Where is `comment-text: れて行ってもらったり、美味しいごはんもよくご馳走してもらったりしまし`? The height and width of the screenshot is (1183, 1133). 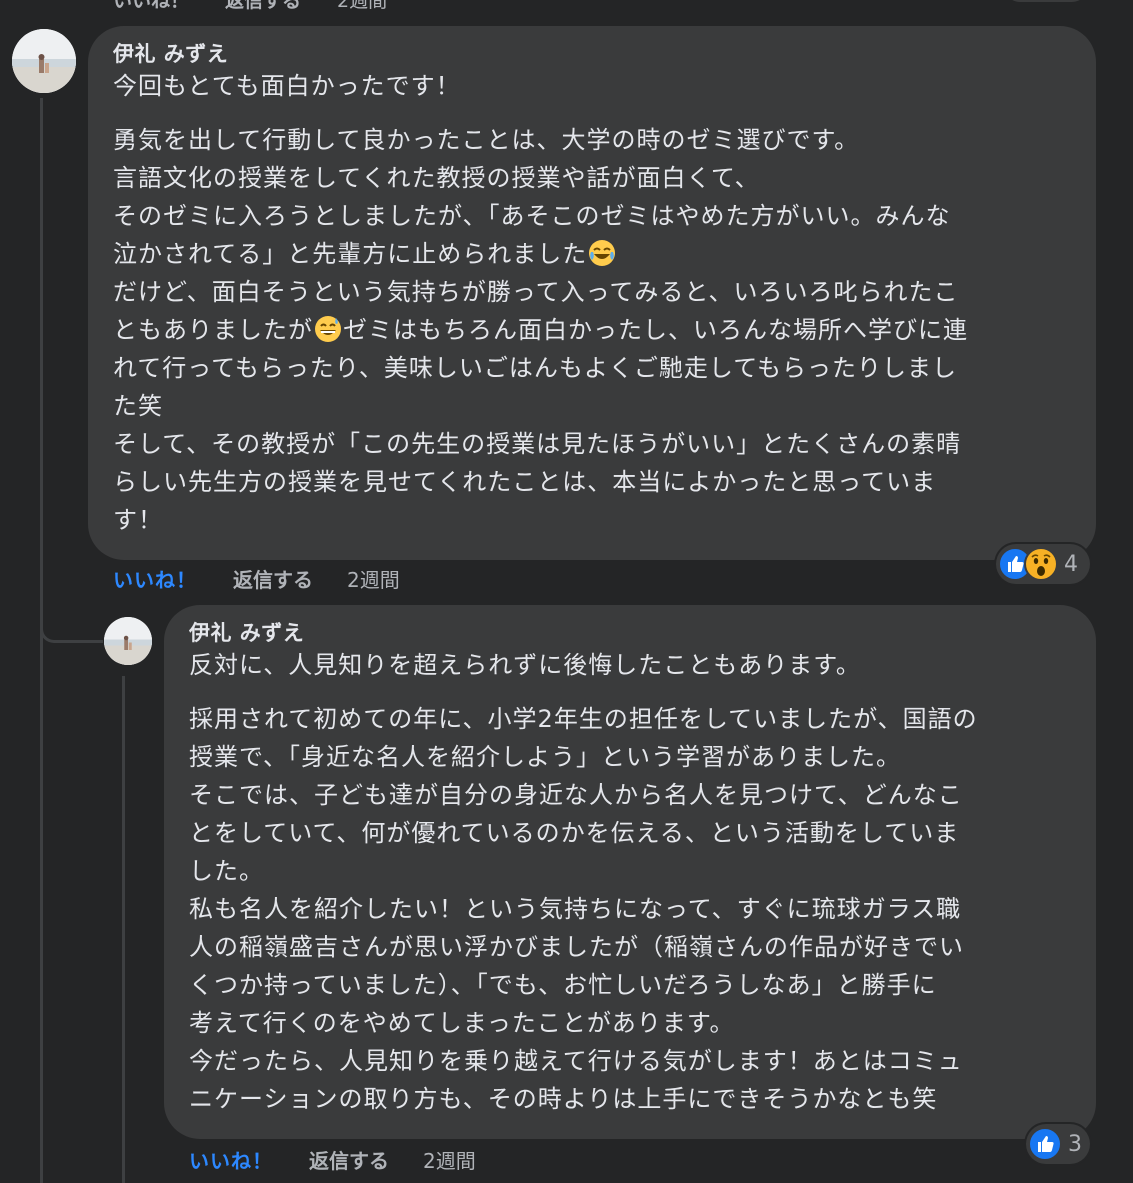 comment-text: れて行ってもらったり、美味しいごはんもよくご馳走してもらったりしまし is located at coordinates (535, 368).